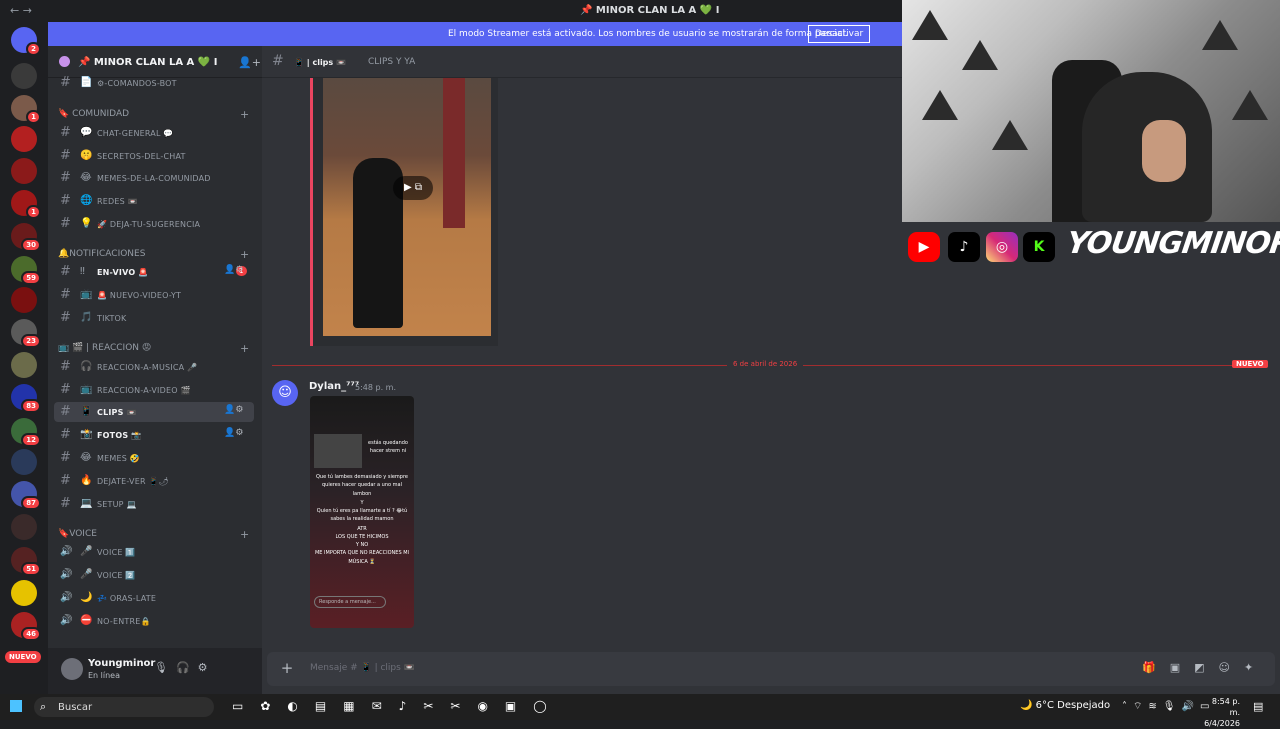  I want to click on notification-icon: ▤, so click(1258, 706).